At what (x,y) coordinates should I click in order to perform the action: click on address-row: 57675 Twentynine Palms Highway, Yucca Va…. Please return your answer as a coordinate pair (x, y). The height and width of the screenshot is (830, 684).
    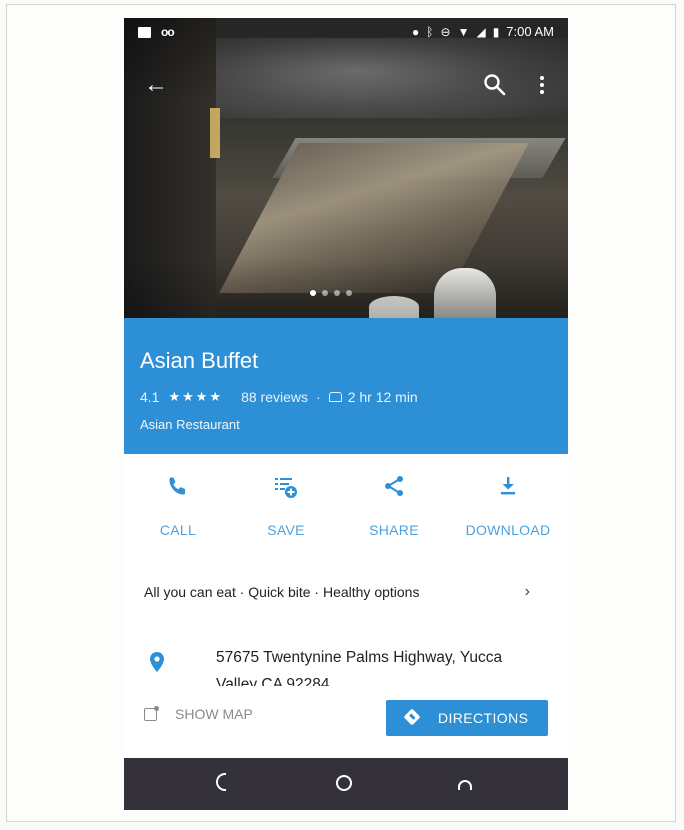
    Looking at the image, I should click on (346, 662).